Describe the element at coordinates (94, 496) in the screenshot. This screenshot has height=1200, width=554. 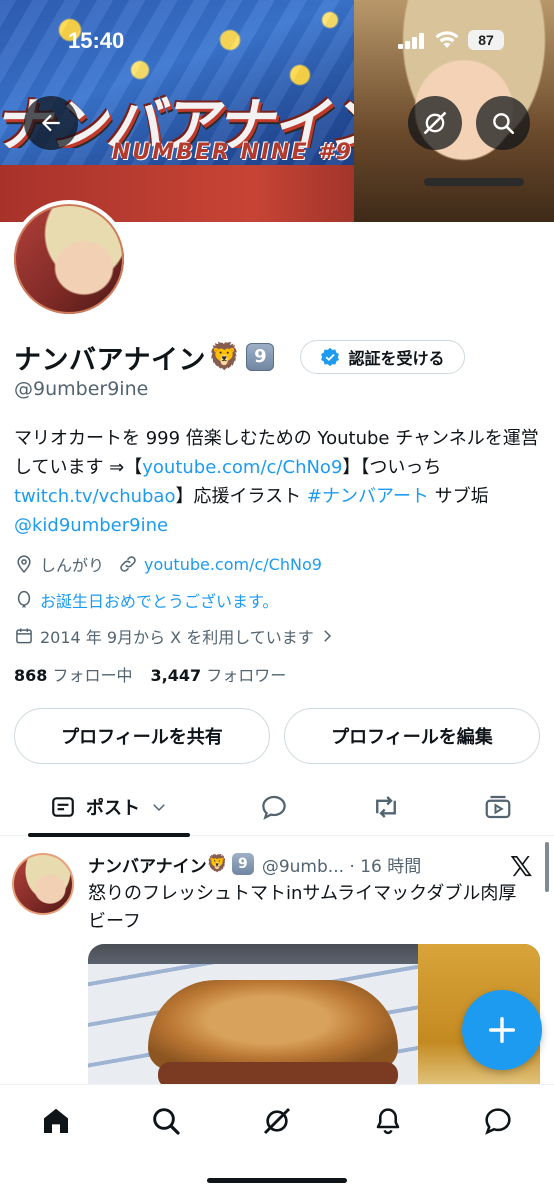
I see `bio-twitch-link: twitch.tv/vchubao` at that location.